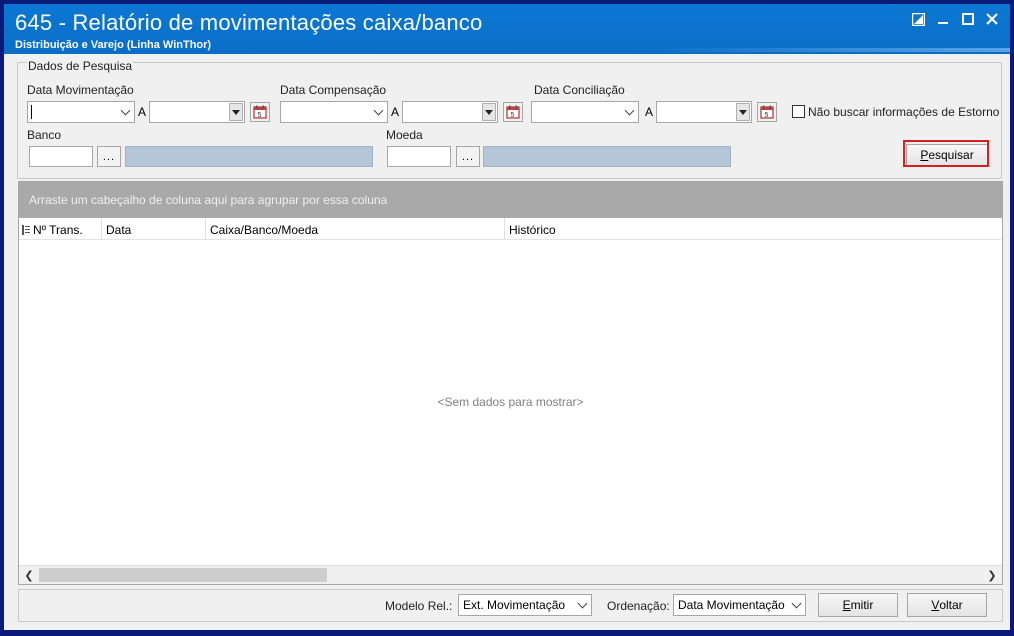  I want to click on estorno-checkbox, so click(798, 111).